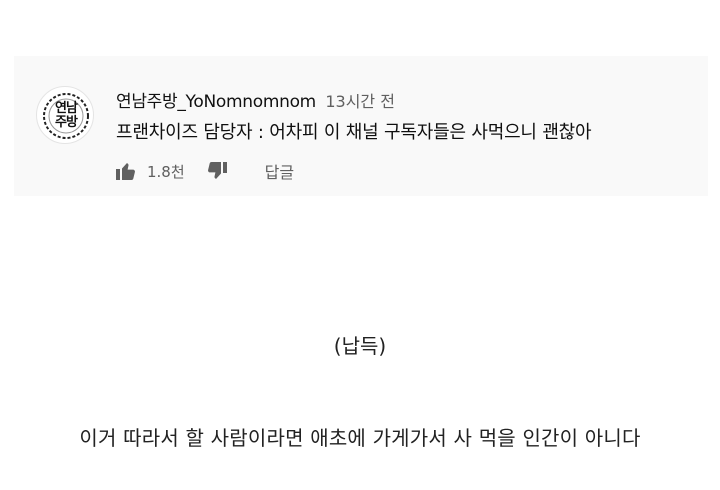 Image resolution: width=720 pixels, height=490 pixels. What do you see at coordinates (279, 171) in the screenshot?
I see `reply-button: 답글` at bounding box center [279, 171].